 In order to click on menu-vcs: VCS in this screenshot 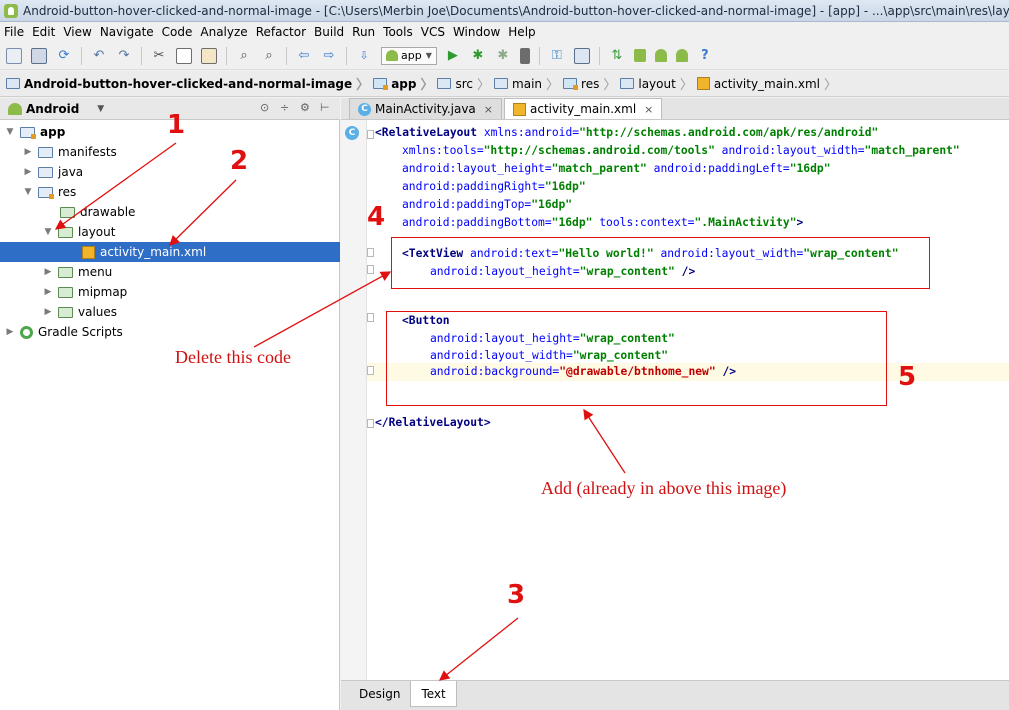, I will do `click(436, 32)`.